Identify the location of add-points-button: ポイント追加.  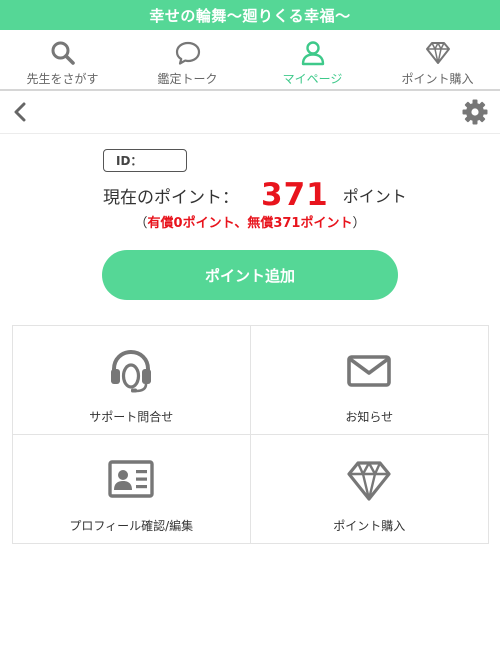
(250, 275).